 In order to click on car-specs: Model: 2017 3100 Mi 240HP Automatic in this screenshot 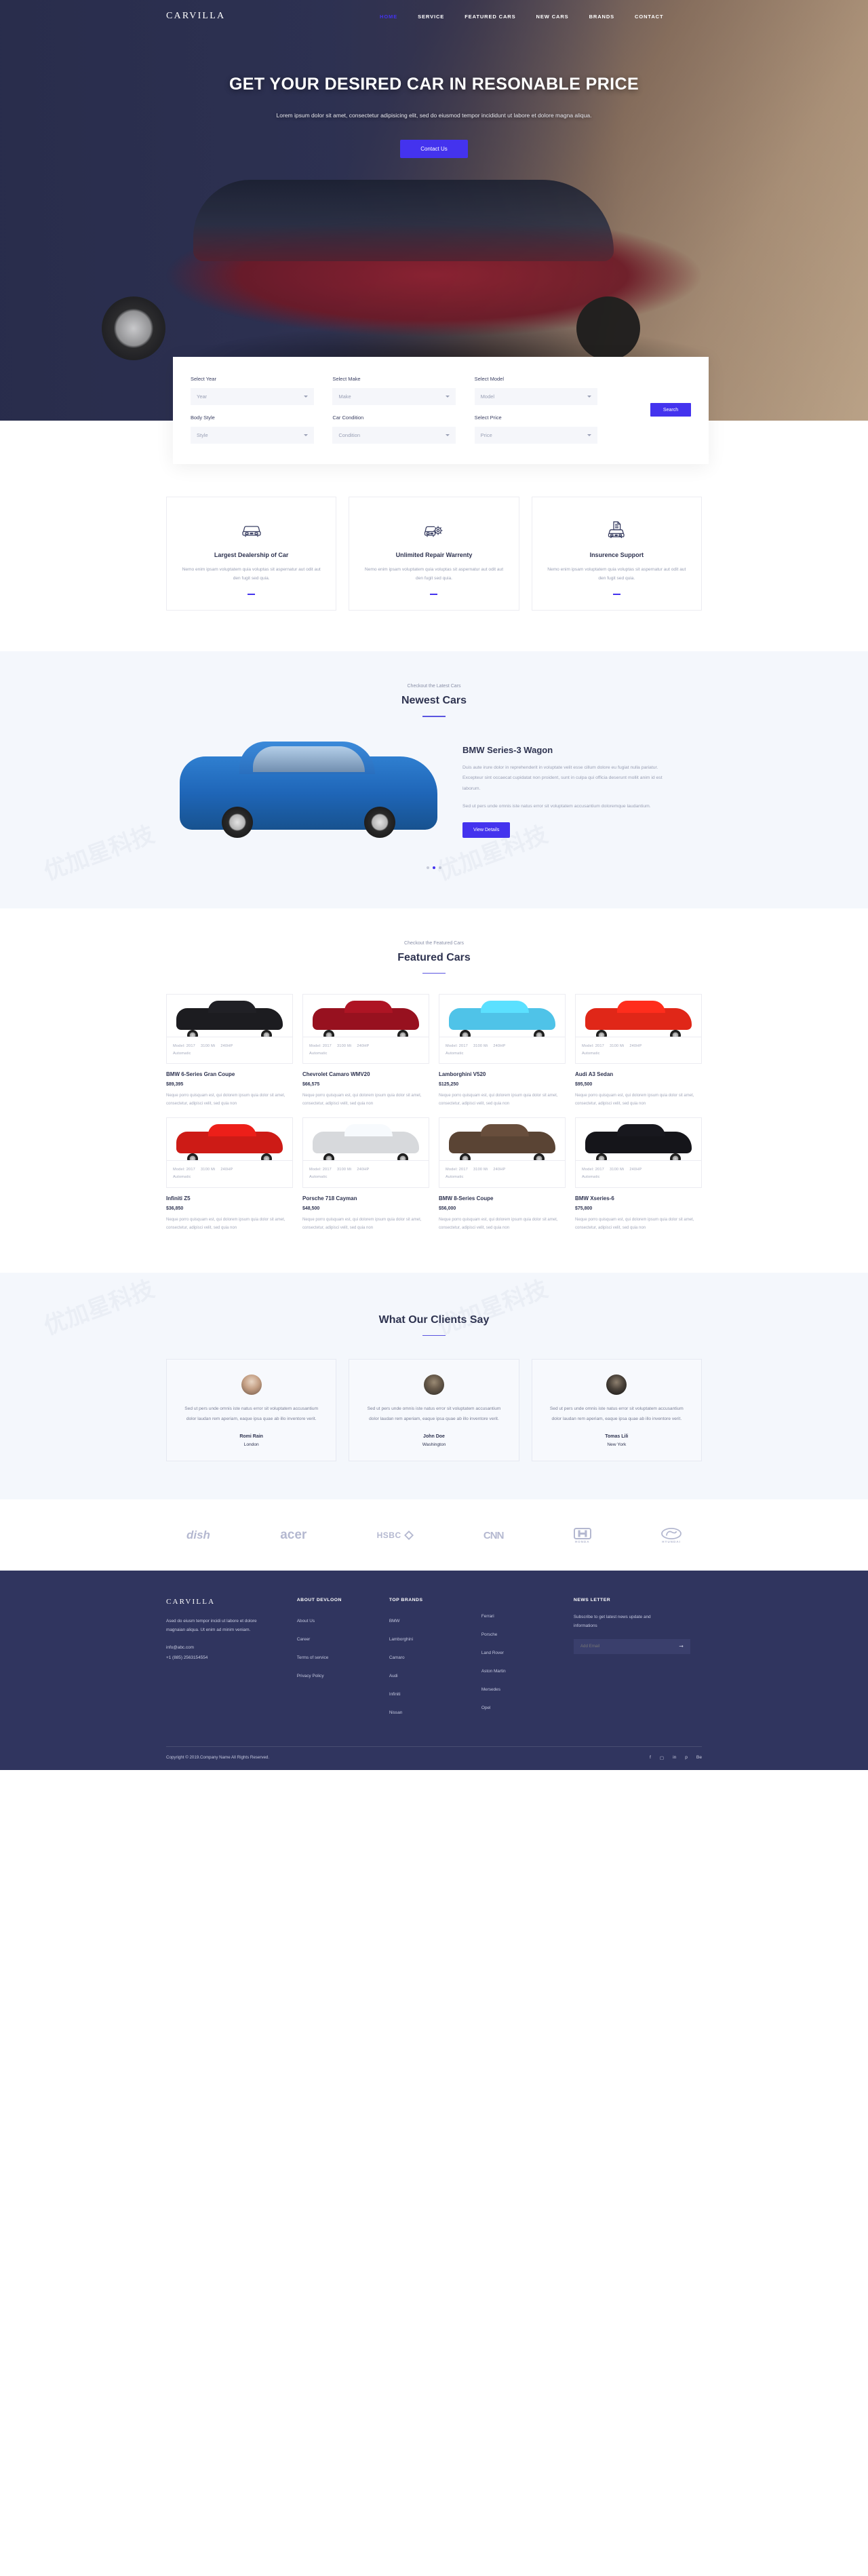, I will do `click(229, 1050)`.